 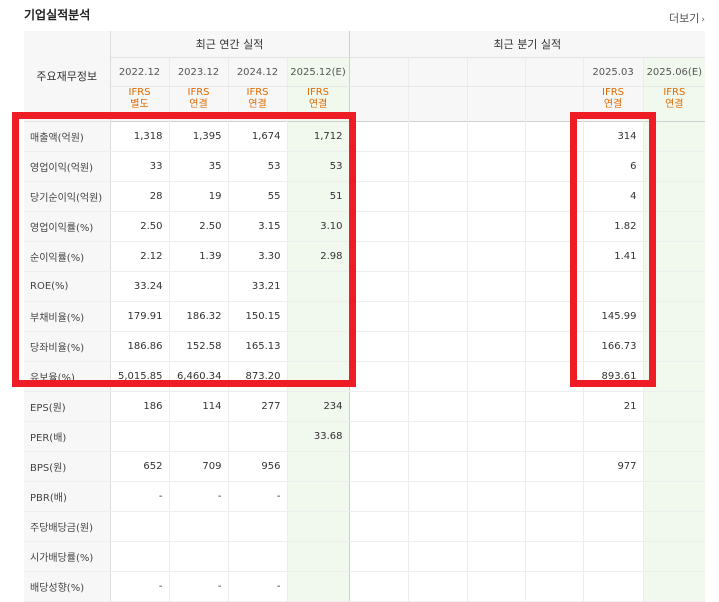 What do you see at coordinates (198, 376) in the screenshot?
I see `table-cell: 6,460.34` at bounding box center [198, 376].